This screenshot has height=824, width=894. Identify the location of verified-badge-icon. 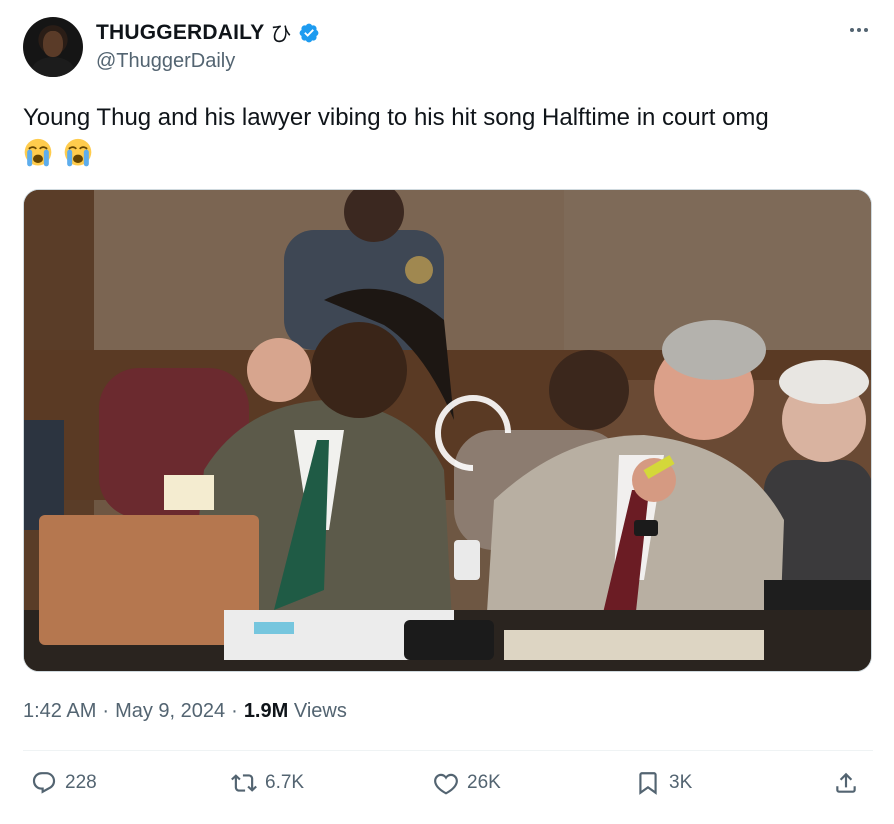
(309, 33).